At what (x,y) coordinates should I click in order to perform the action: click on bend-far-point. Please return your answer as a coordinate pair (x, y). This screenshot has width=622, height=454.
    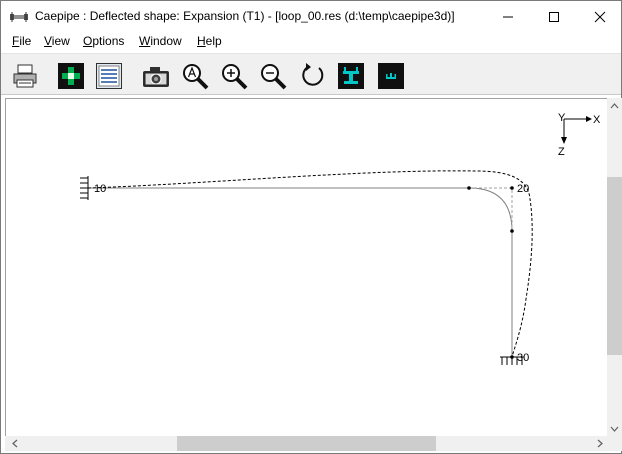
    Looking at the image, I should click on (512, 231).